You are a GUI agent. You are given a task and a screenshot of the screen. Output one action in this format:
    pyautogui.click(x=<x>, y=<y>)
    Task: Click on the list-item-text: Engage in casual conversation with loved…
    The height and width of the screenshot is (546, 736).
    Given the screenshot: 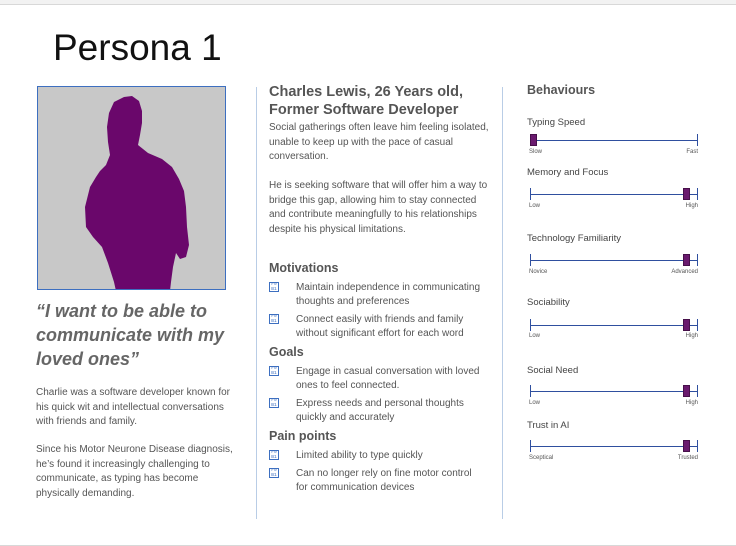 What is the action you would take?
    pyautogui.click(x=388, y=378)
    